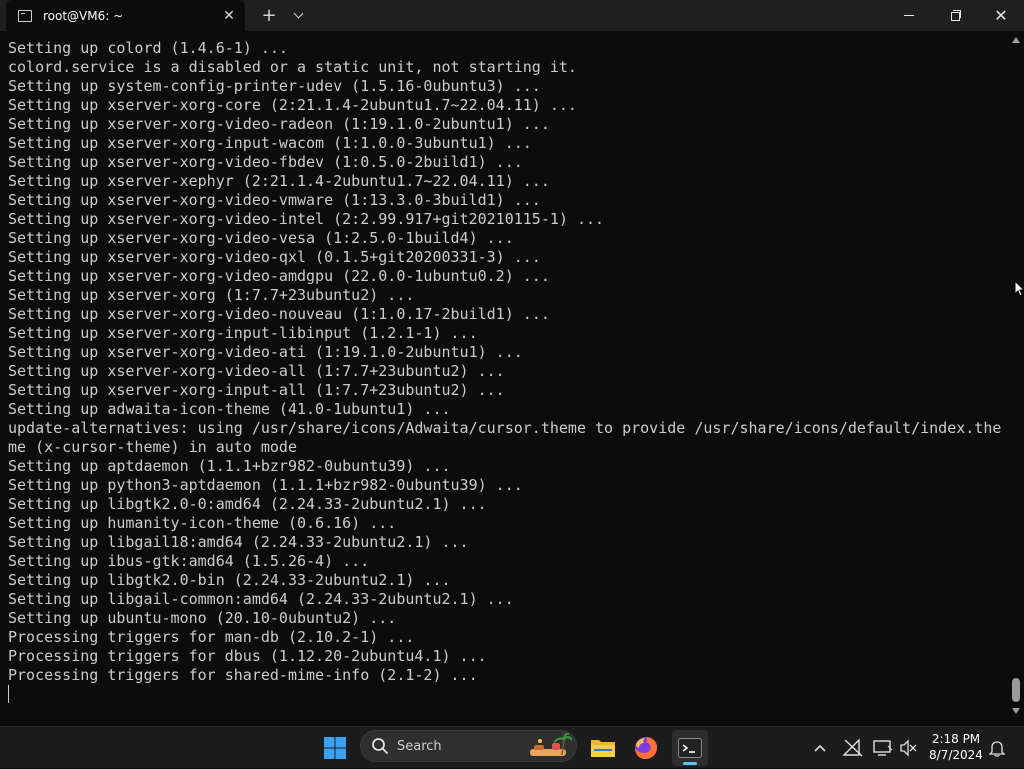 Image resolution: width=1024 pixels, height=769 pixels. Describe the element at coordinates (908, 748) in the screenshot. I see `volume-muted-icon` at that location.